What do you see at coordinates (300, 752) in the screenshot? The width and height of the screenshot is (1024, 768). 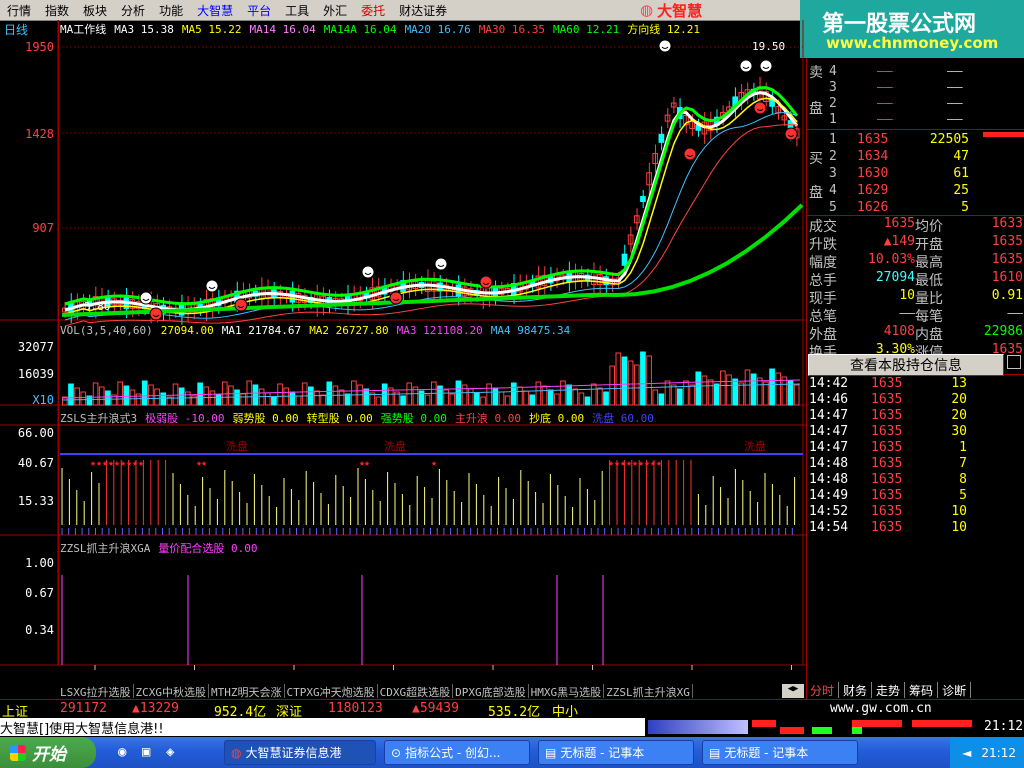 I see `task-dzh: ◍ 大智慧证券信息港` at bounding box center [300, 752].